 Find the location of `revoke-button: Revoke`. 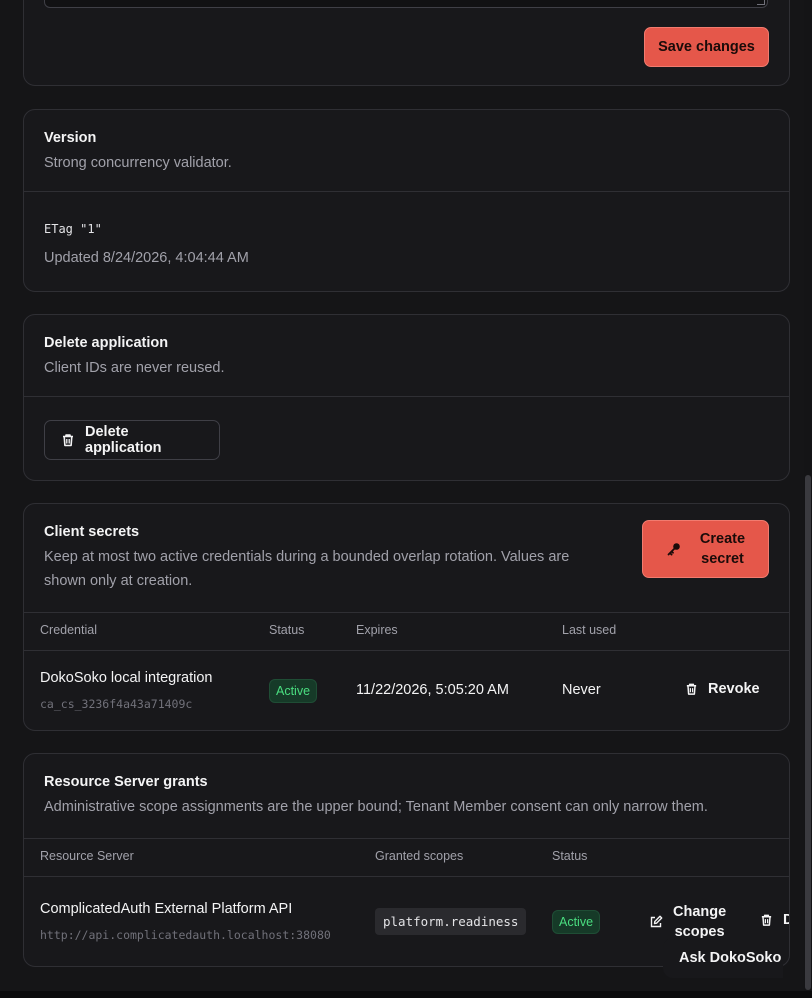

revoke-button: Revoke is located at coordinates (722, 689).